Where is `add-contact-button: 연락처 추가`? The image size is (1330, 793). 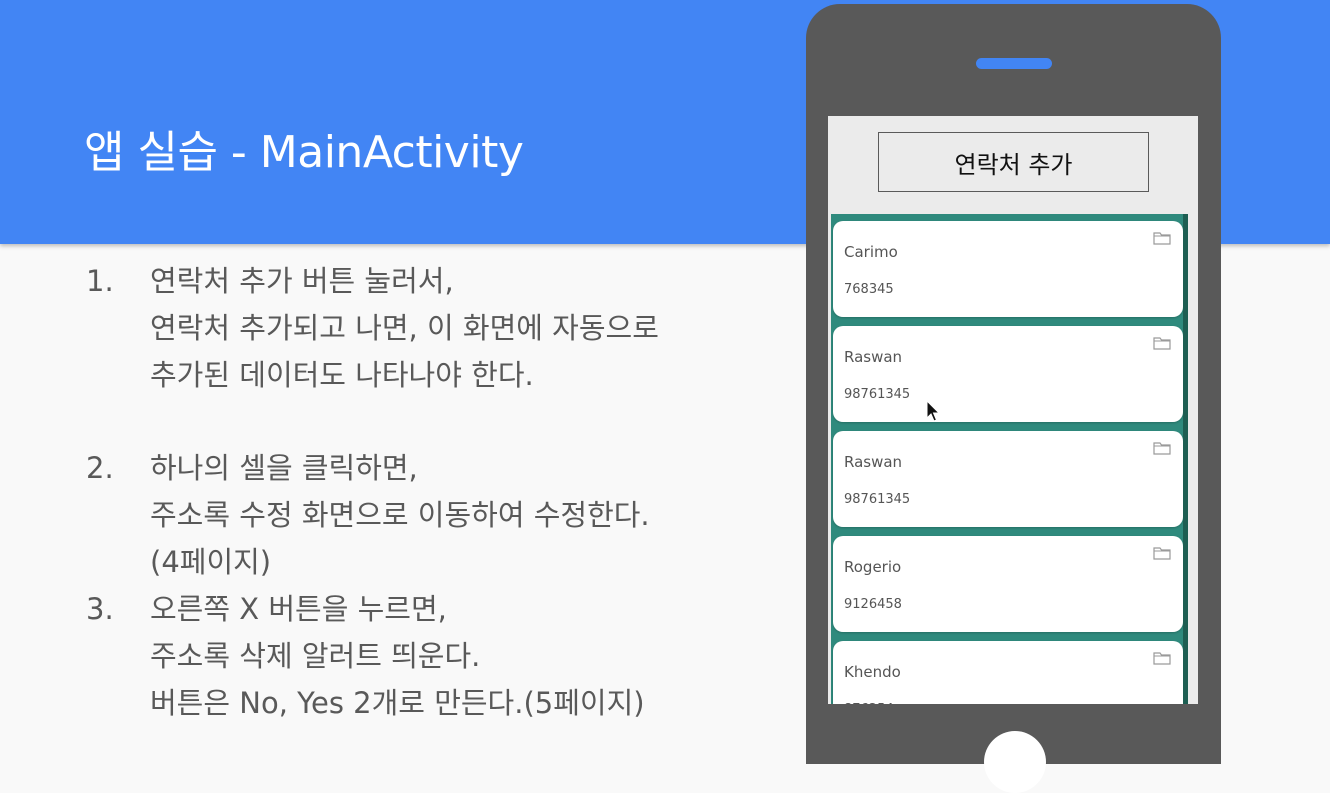 add-contact-button: 연락처 추가 is located at coordinates (1013, 162).